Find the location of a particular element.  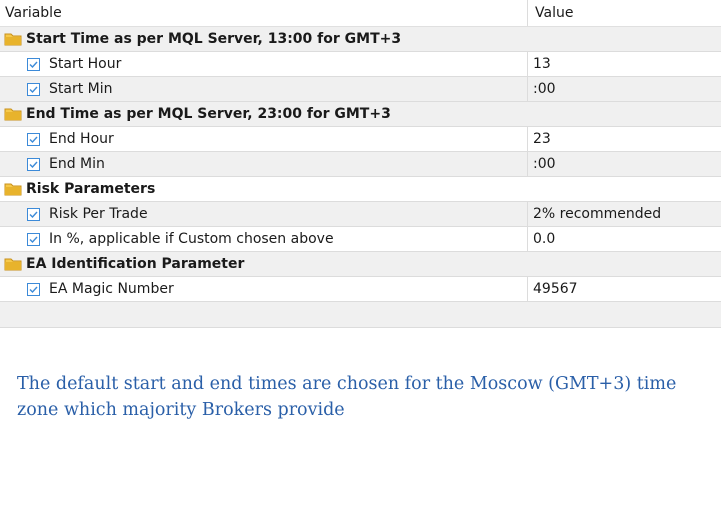

grid-header: Variable Value is located at coordinates (360, 13).